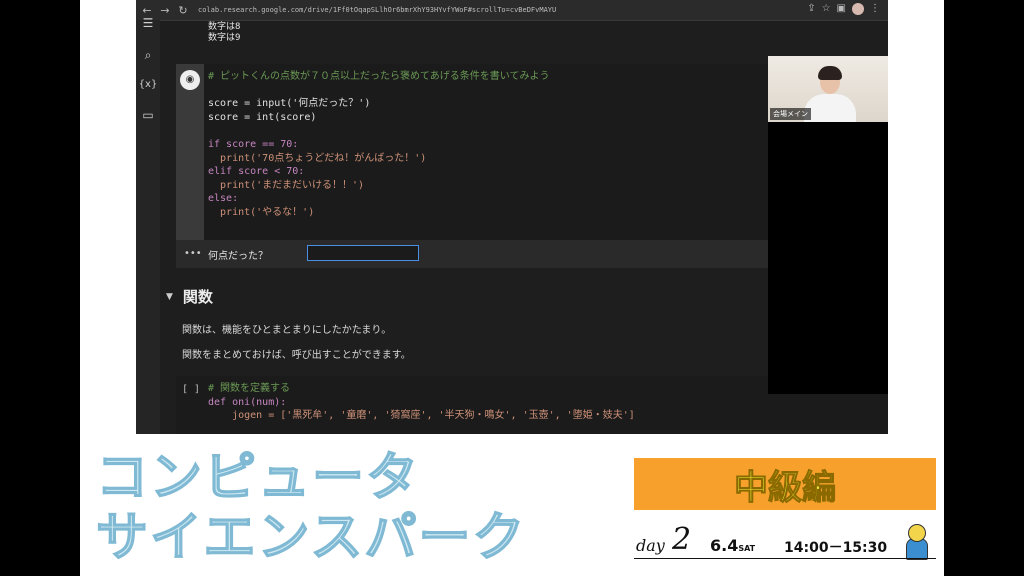 The image size is (1024, 576). I want to click on section-heading: ▼ 関数, so click(189, 296).